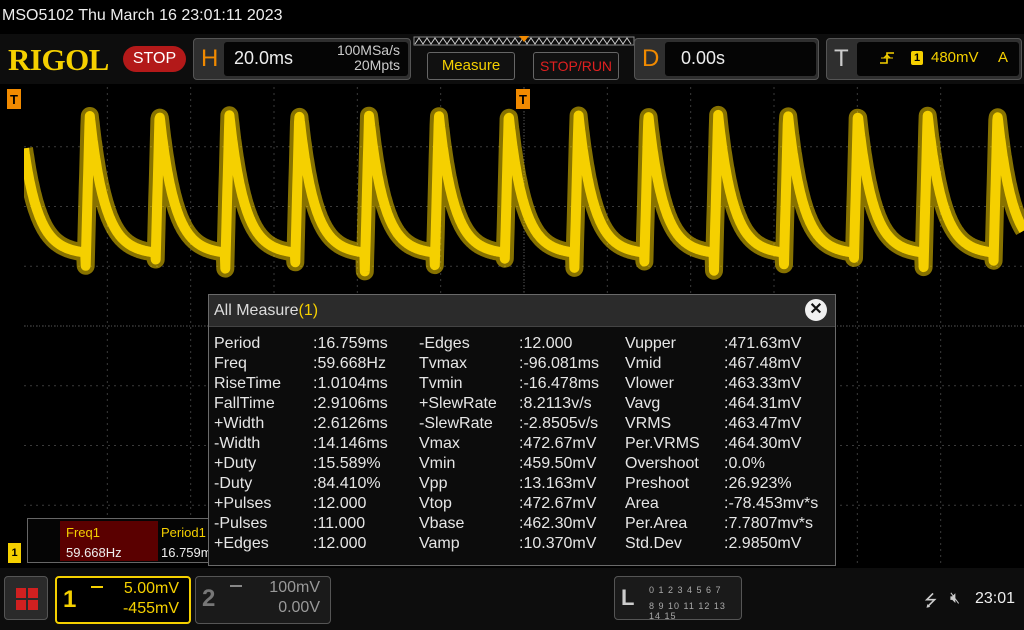 This screenshot has height=630, width=1024. I want to click on stop-run-button: STOP/RUN, so click(576, 66).